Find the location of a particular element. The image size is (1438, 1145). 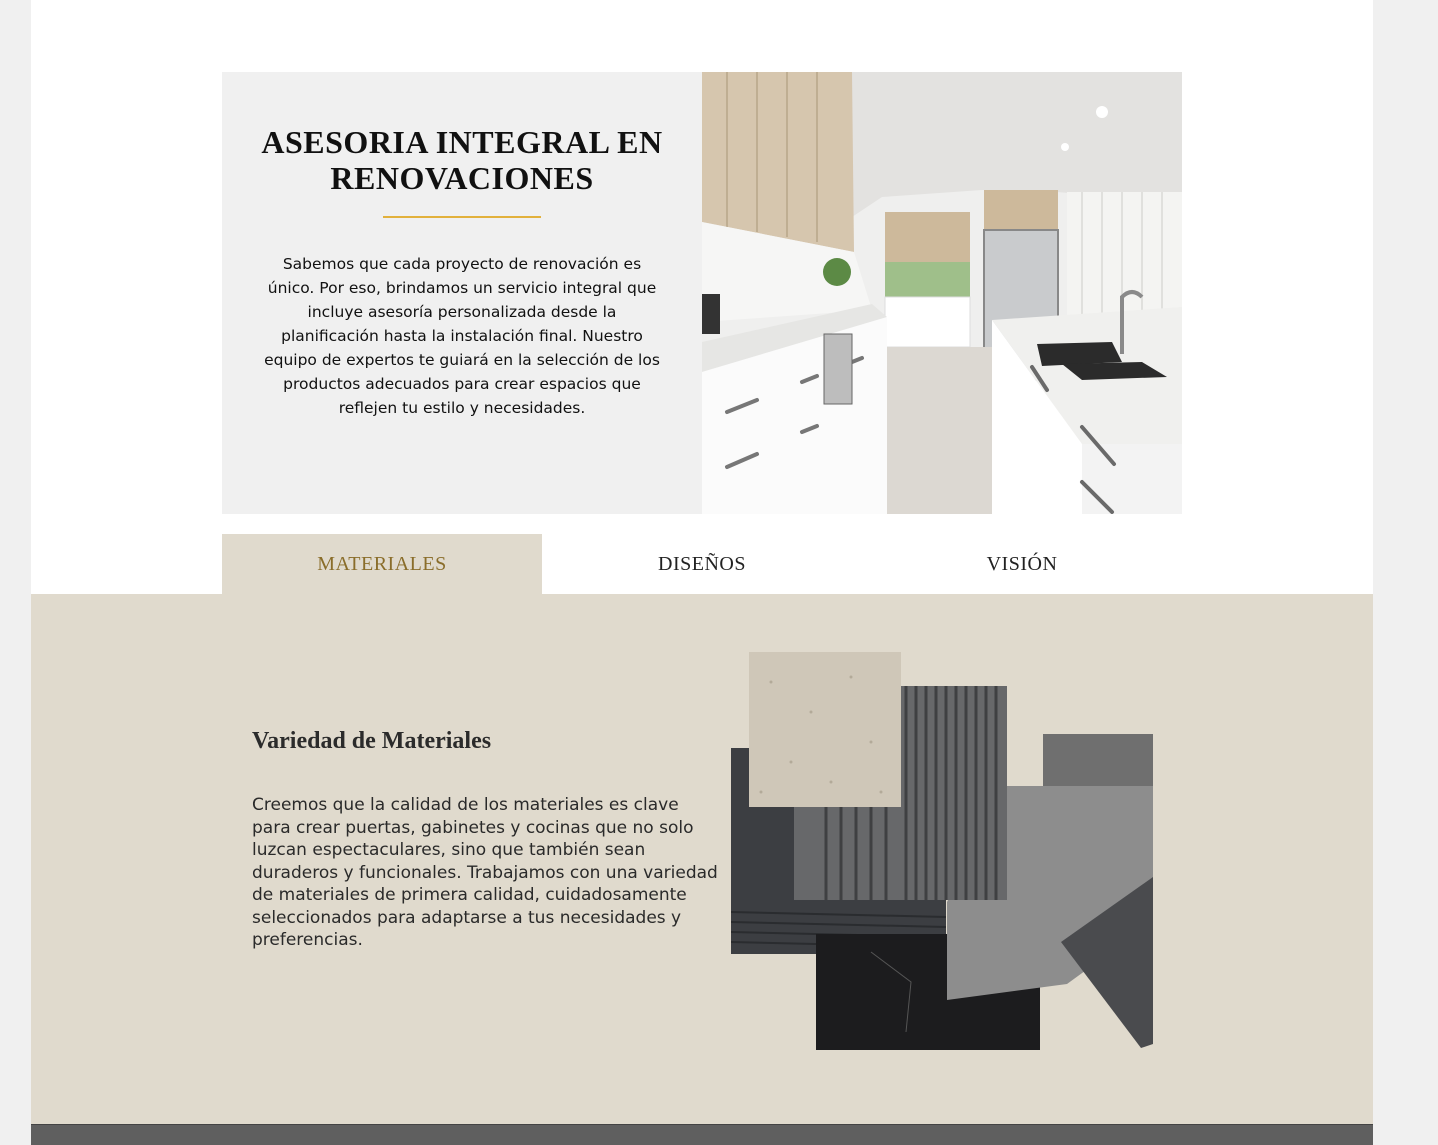

tab-disenos: DISEÑOS is located at coordinates (702, 564).